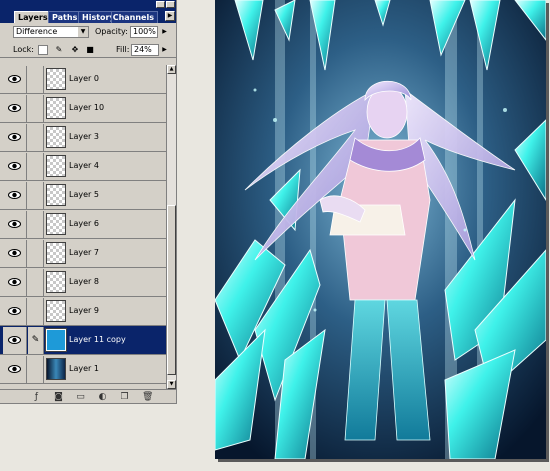 This screenshot has height=471, width=550. I want to click on layer-name: Layer 8, so click(84, 281).